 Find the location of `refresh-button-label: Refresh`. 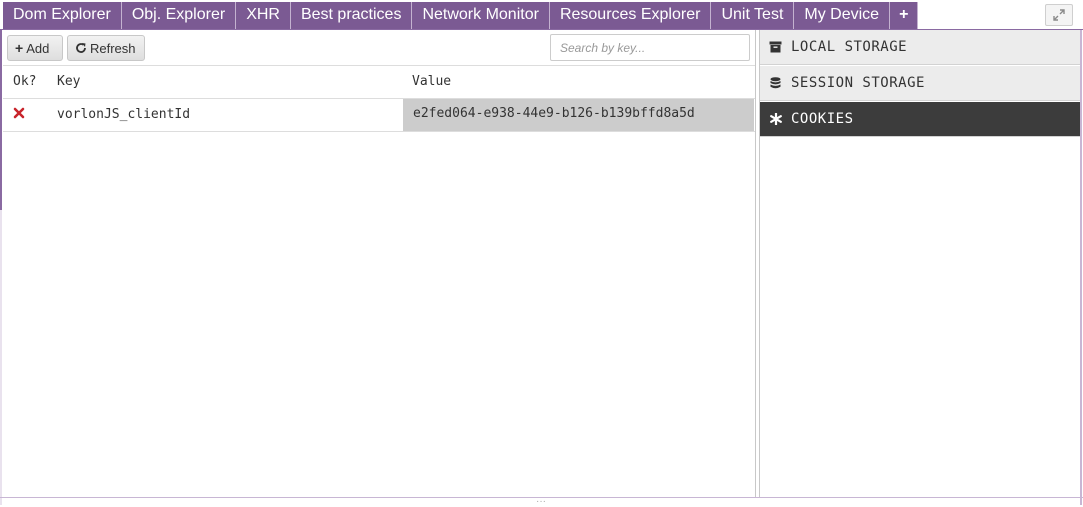

refresh-button-label: Refresh is located at coordinates (113, 48).